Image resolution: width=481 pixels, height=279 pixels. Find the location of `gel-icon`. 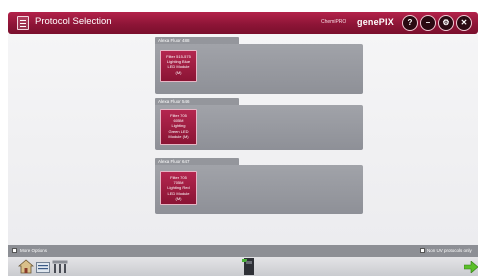

gel-icon is located at coordinates (43, 267).